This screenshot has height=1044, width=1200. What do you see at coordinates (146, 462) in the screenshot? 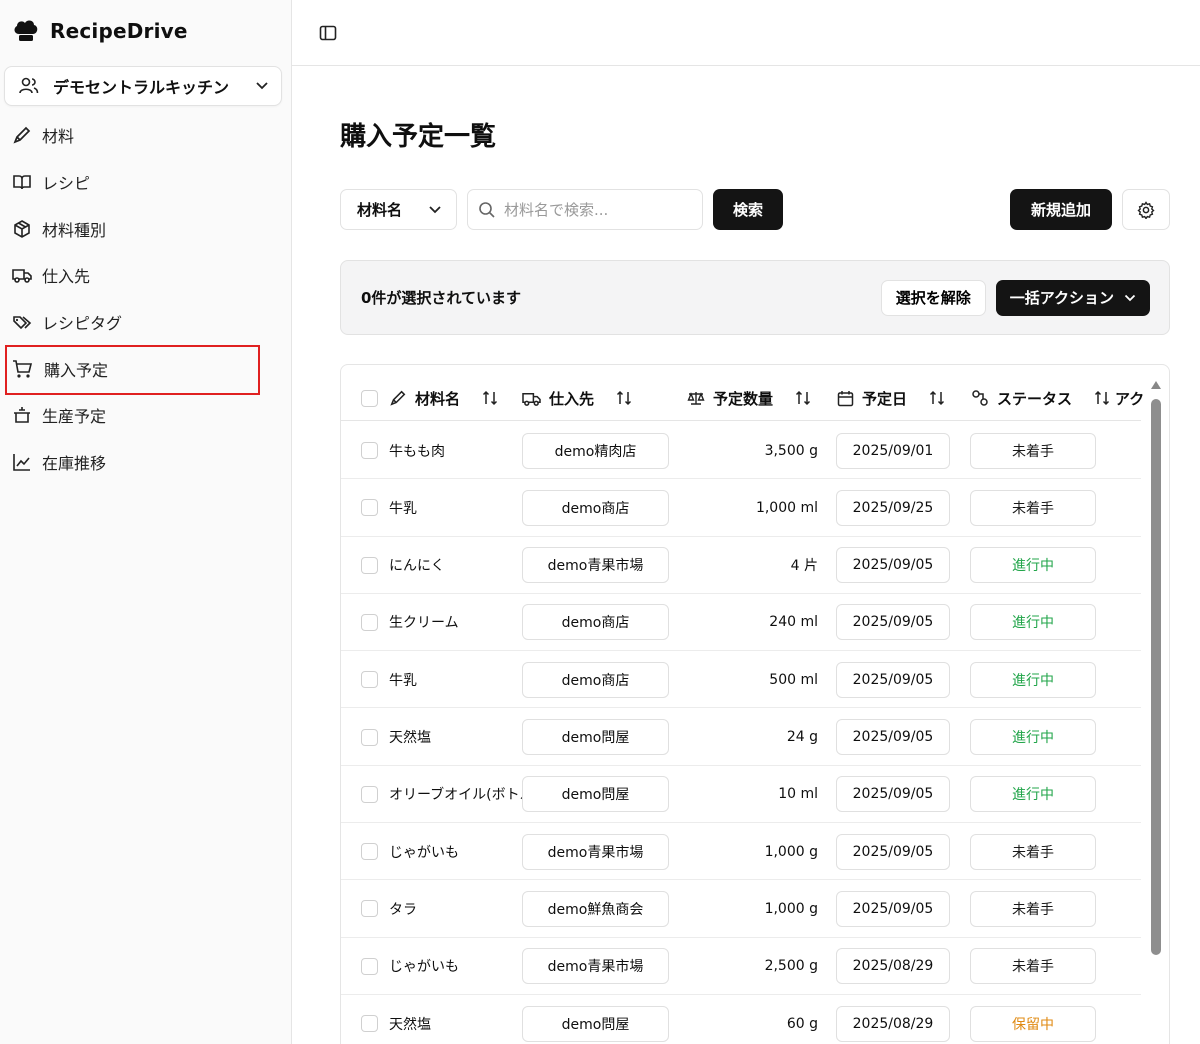
I see `sidebar-item-inventory-trend: 在庫推移` at bounding box center [146, 462].